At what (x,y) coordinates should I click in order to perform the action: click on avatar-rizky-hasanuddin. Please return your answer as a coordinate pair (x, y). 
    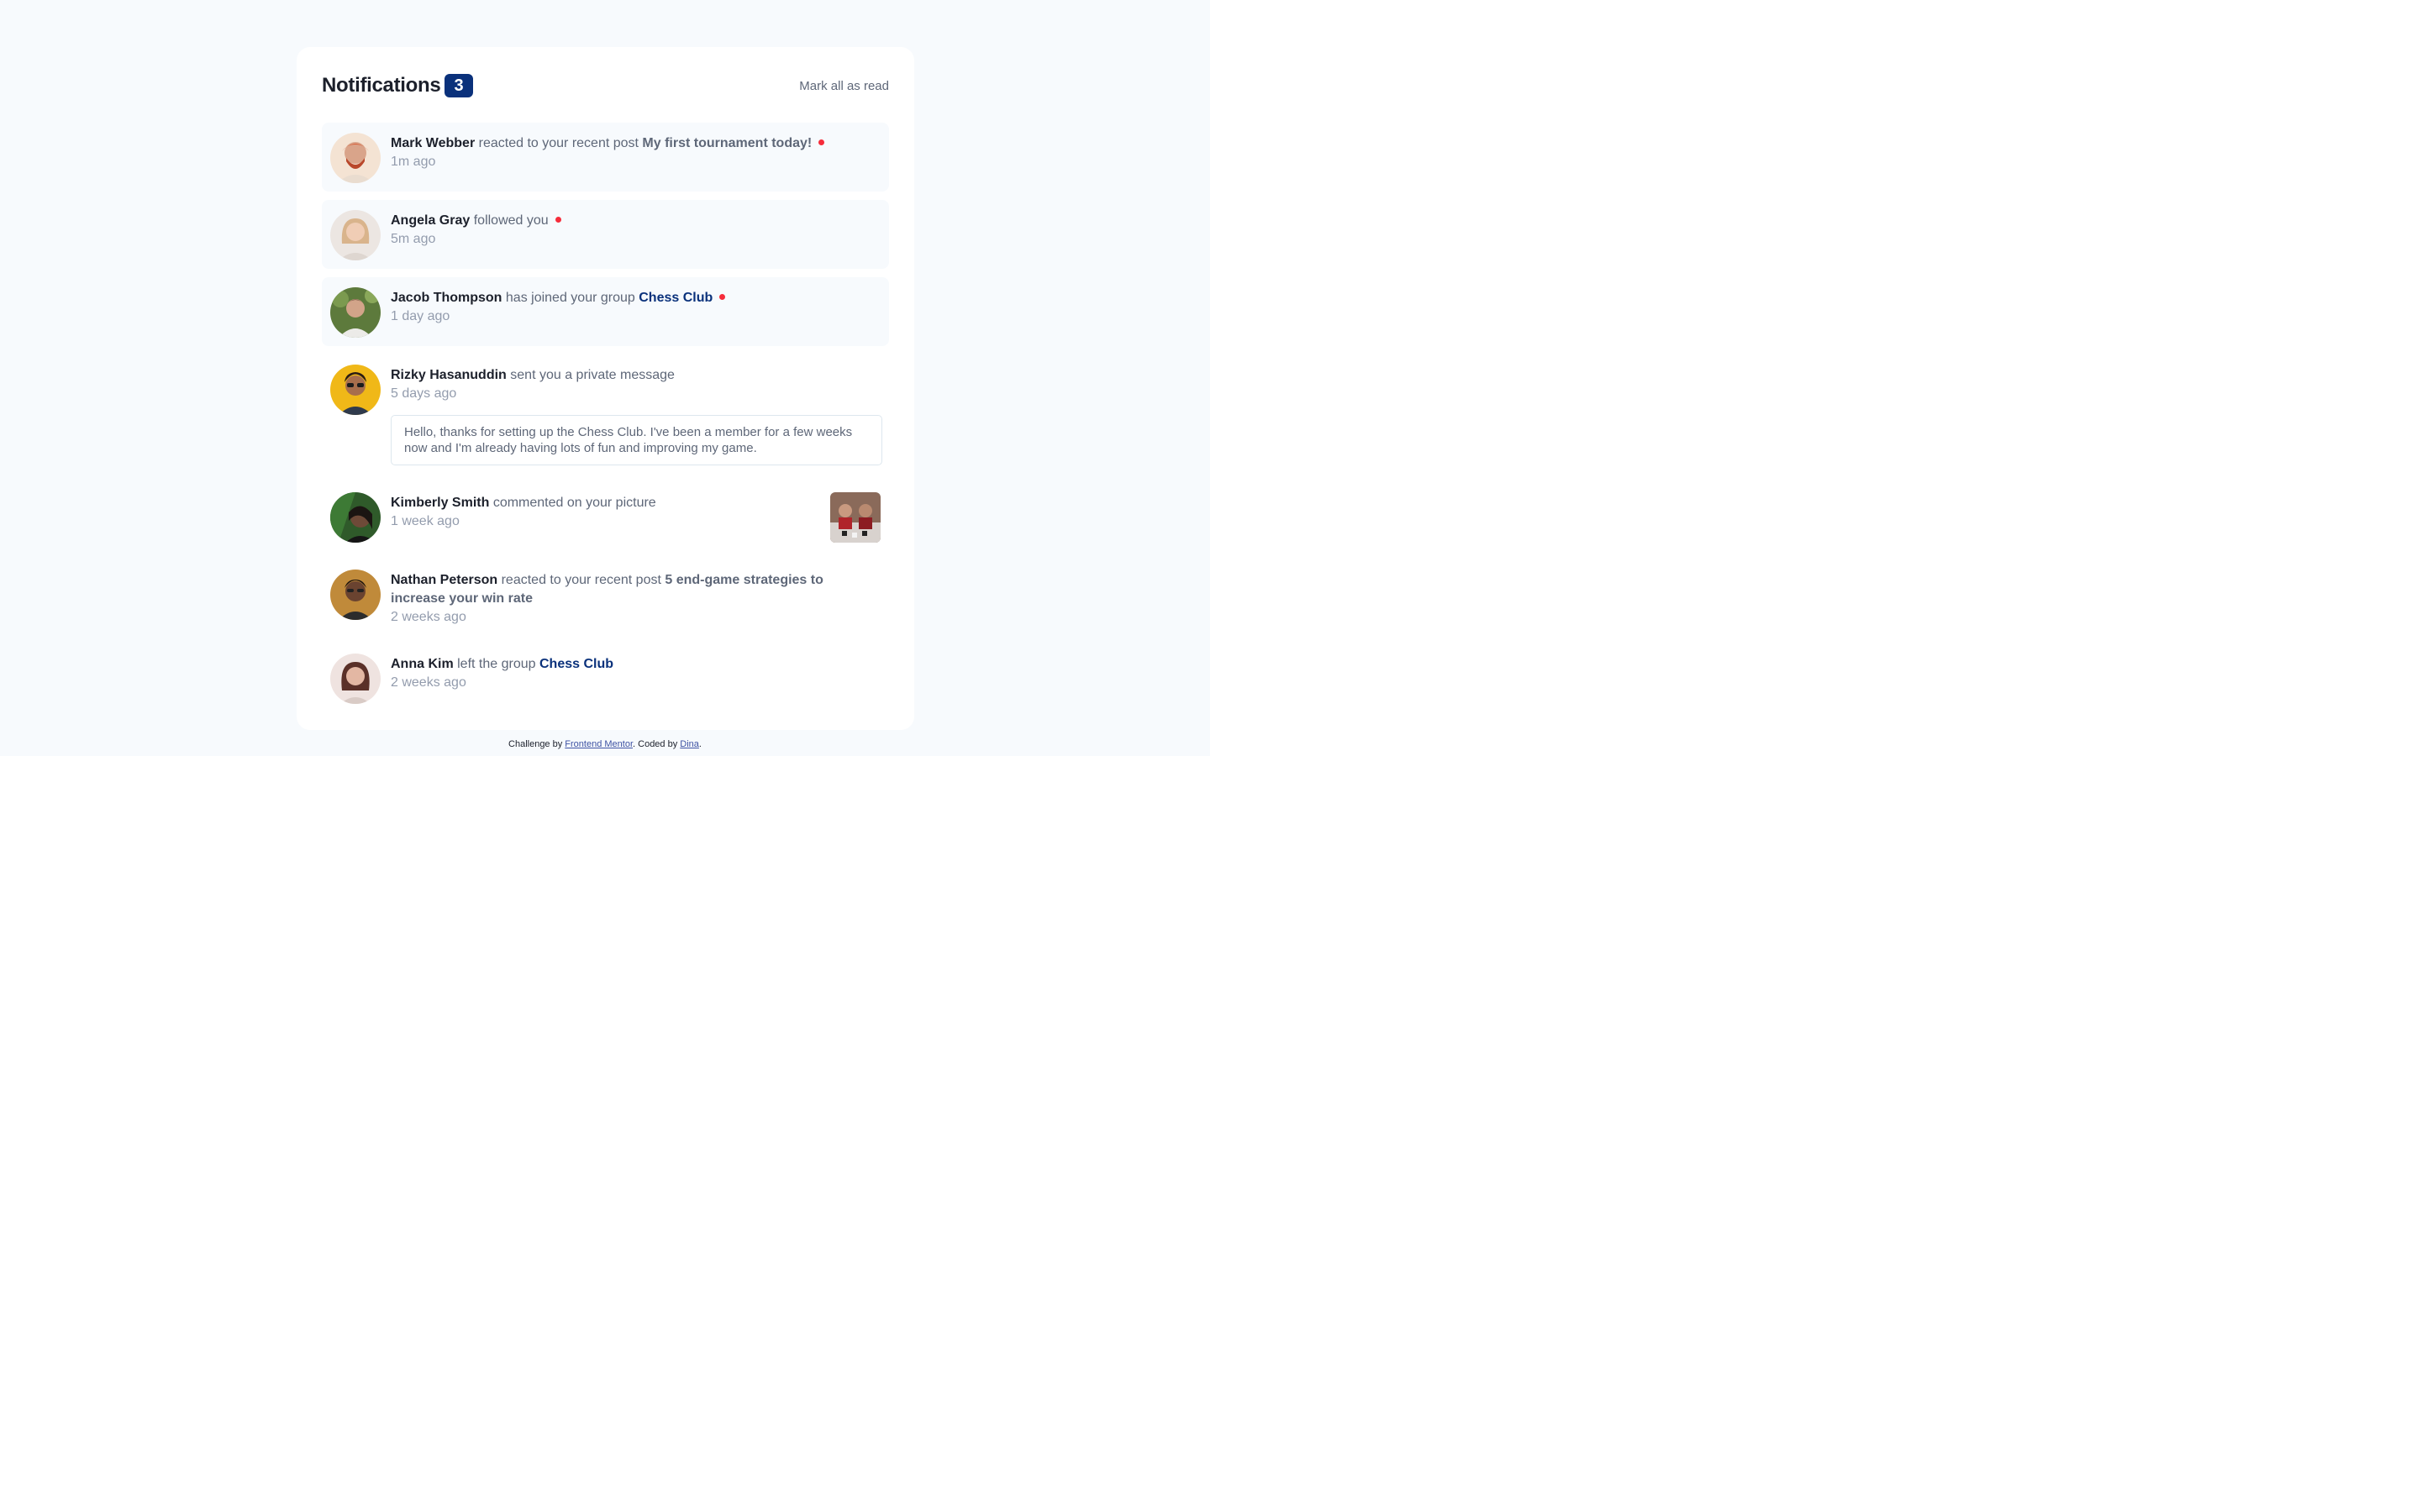
    Looking at the image, I should click on (355, 390).